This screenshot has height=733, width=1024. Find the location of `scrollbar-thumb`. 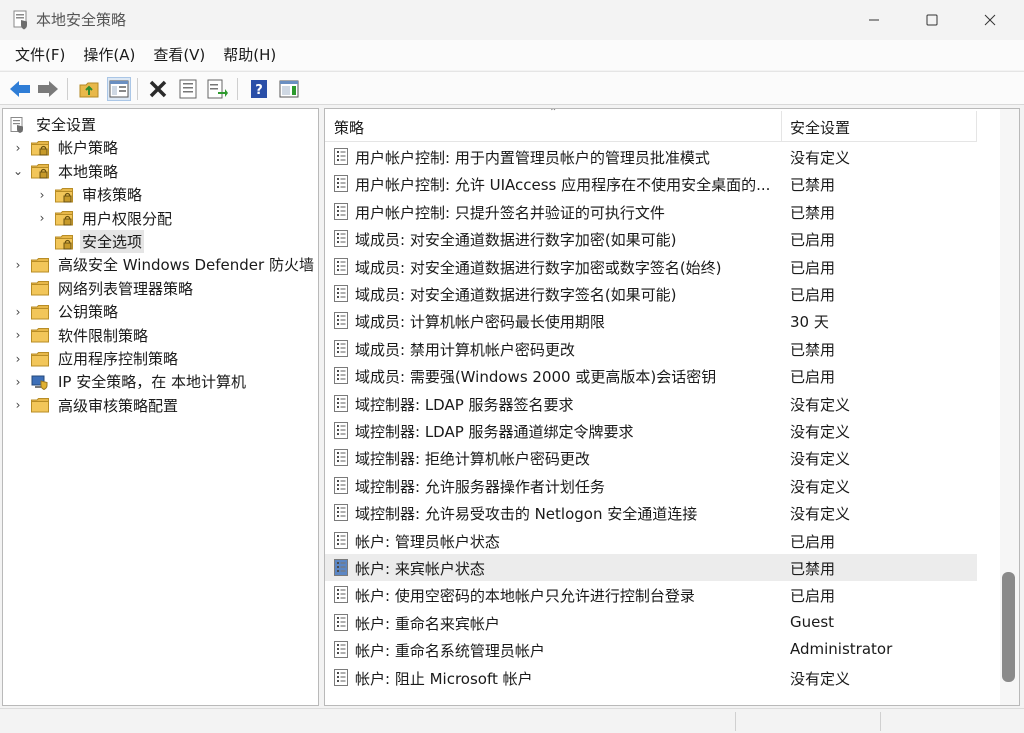

scrollbar-thumb is located at coordinates (1008, 627).